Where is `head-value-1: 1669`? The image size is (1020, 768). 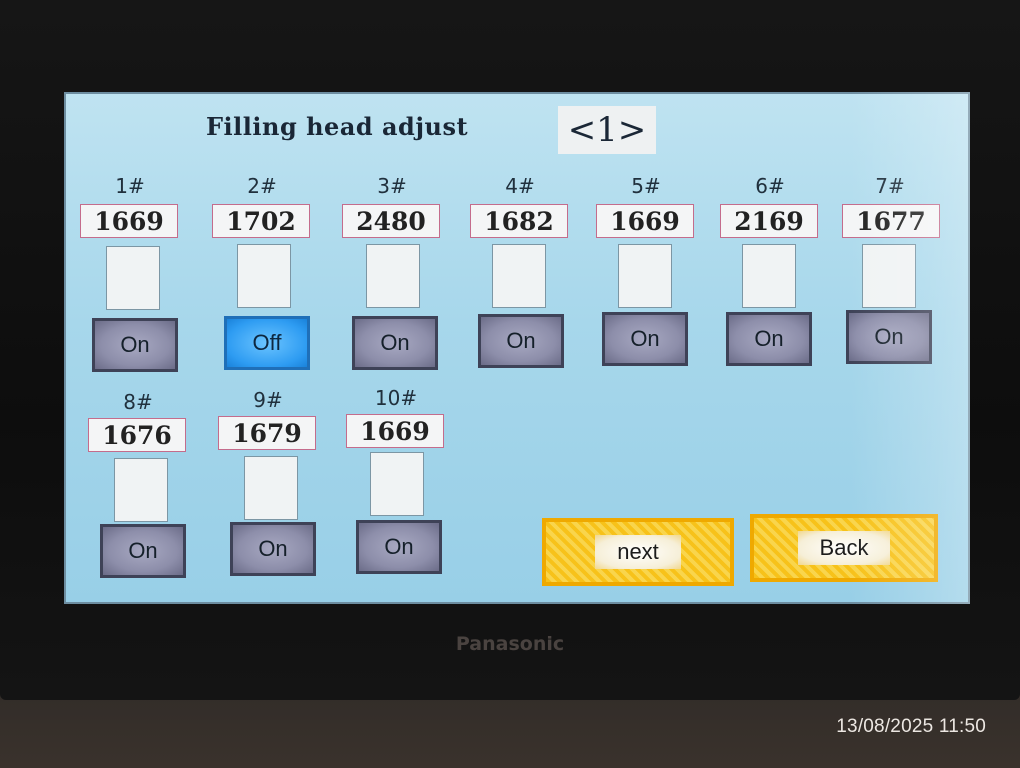
head-value-1: 1669 is located at coordinates (129, 221).